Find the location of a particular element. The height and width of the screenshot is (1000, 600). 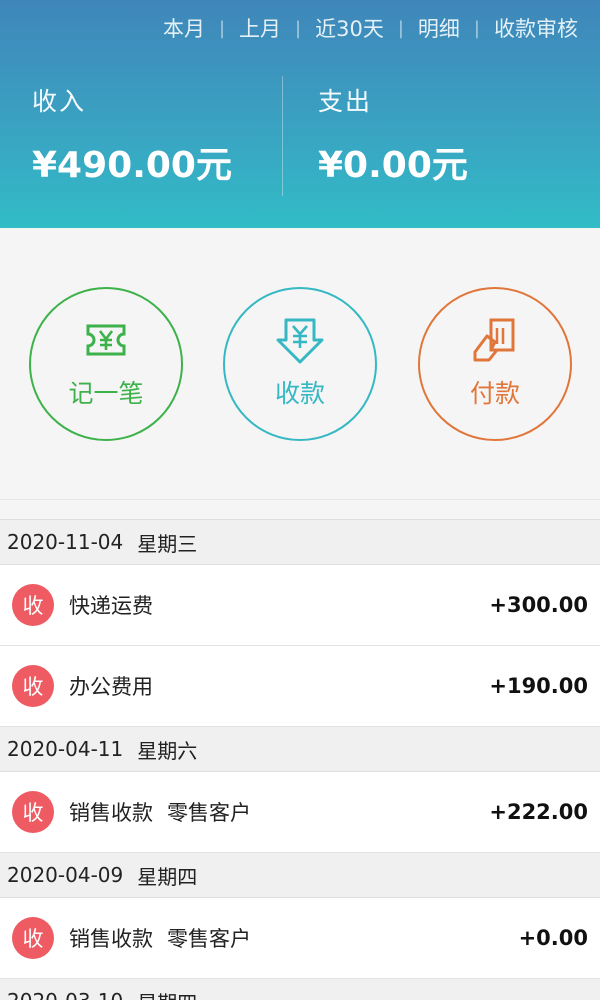

expense-summary: 支出 ¥0.00元 is located at coordinates (393, 136).